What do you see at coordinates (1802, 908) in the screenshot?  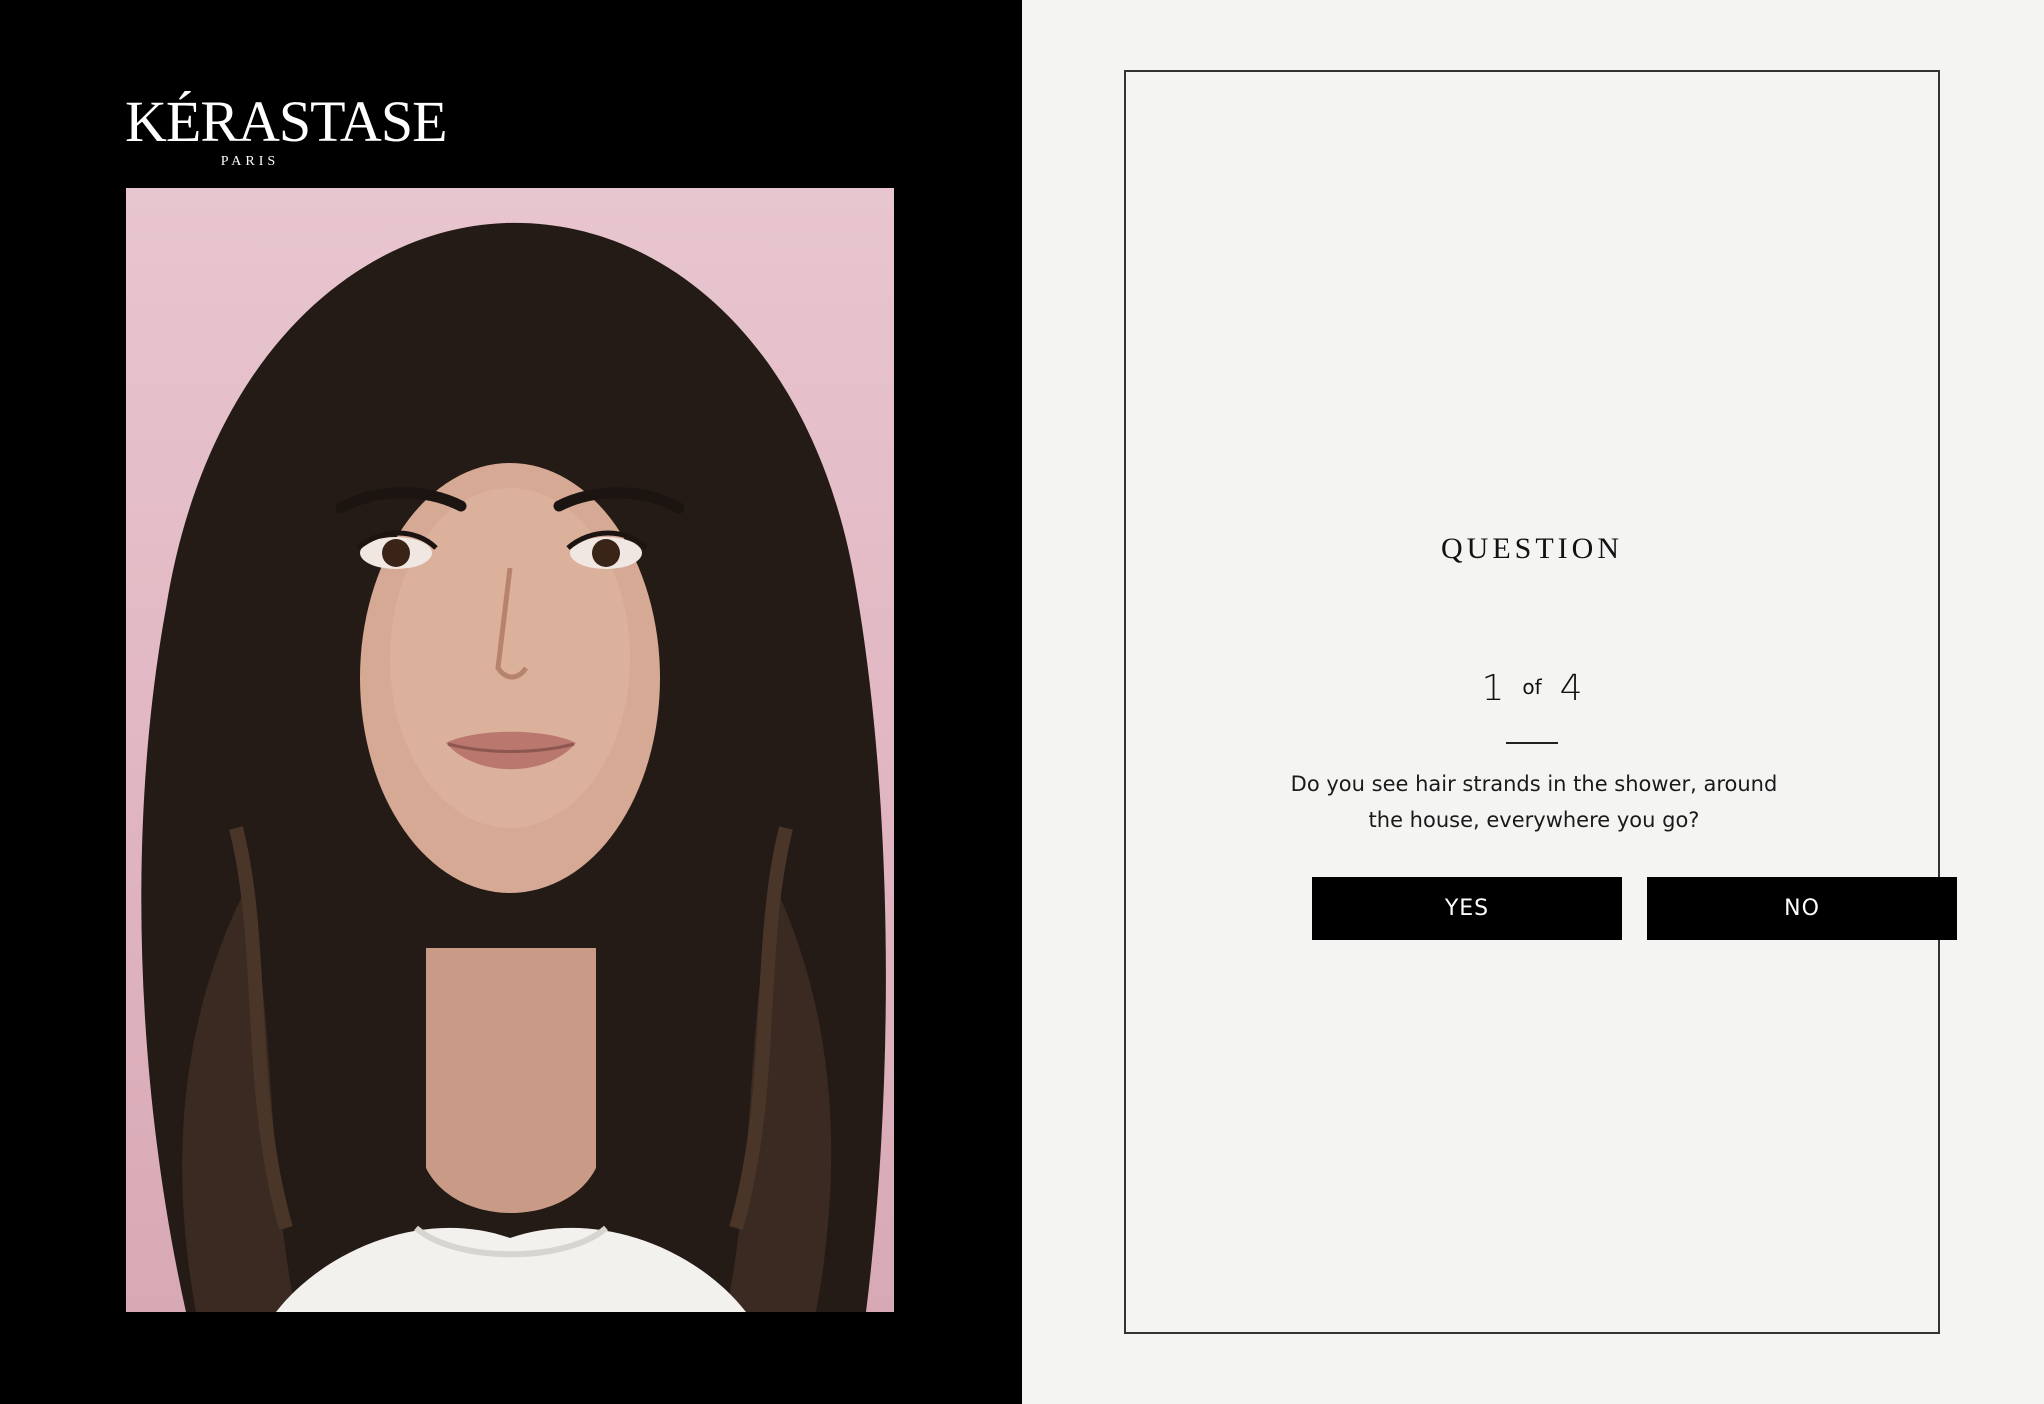 I see `no-button: NO` at bounding box center [1802, 908].